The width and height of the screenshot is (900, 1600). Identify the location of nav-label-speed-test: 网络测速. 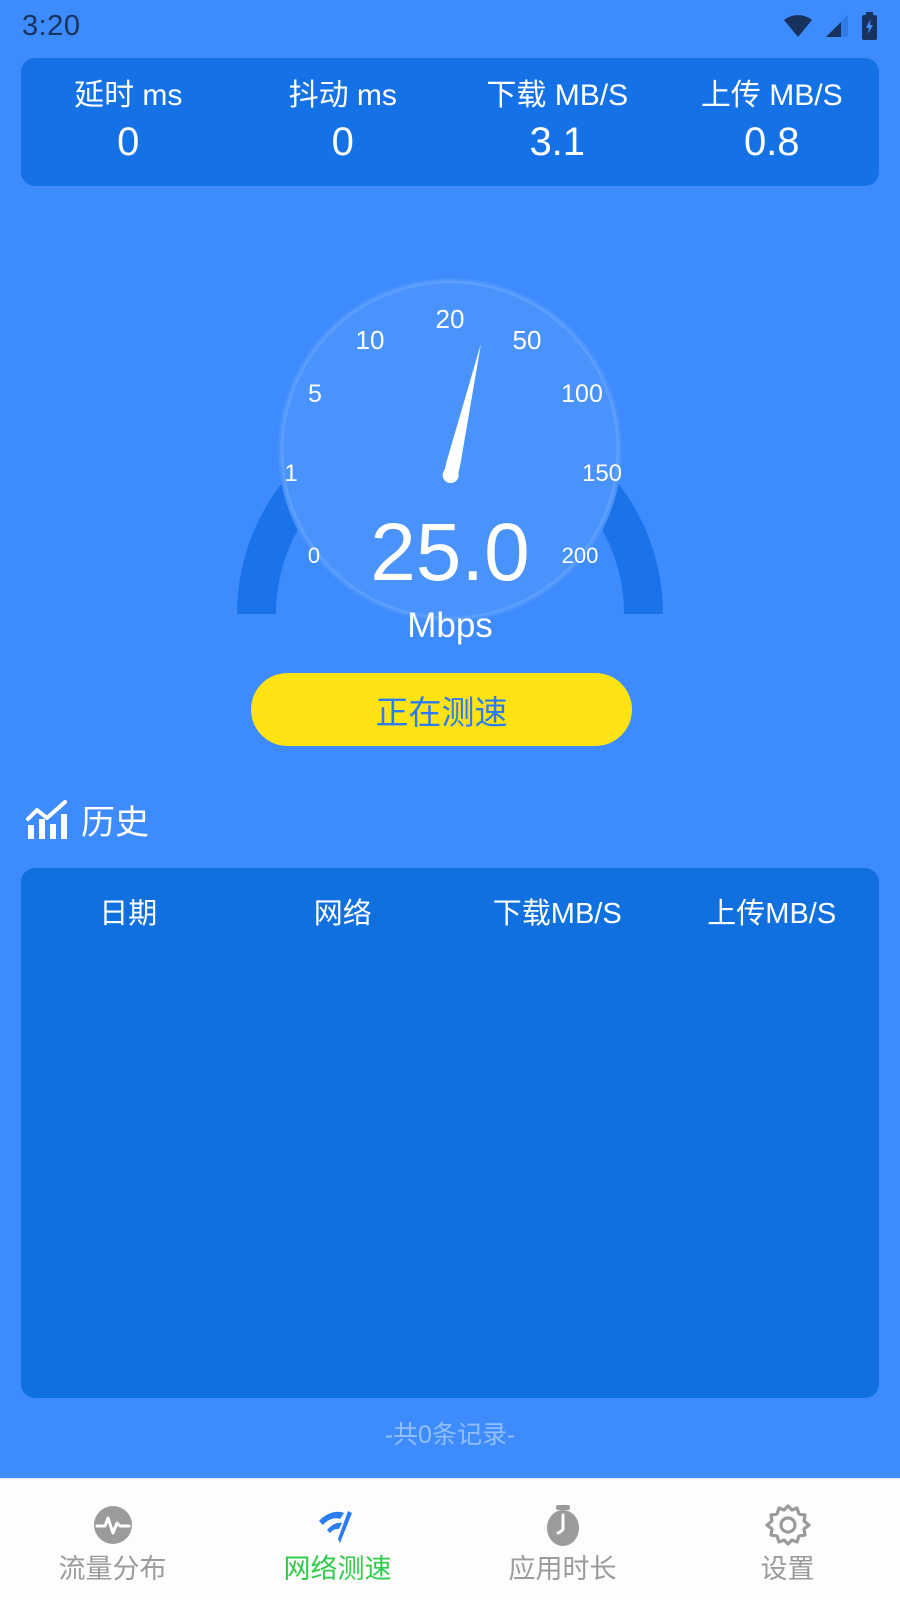
(337, 1568).